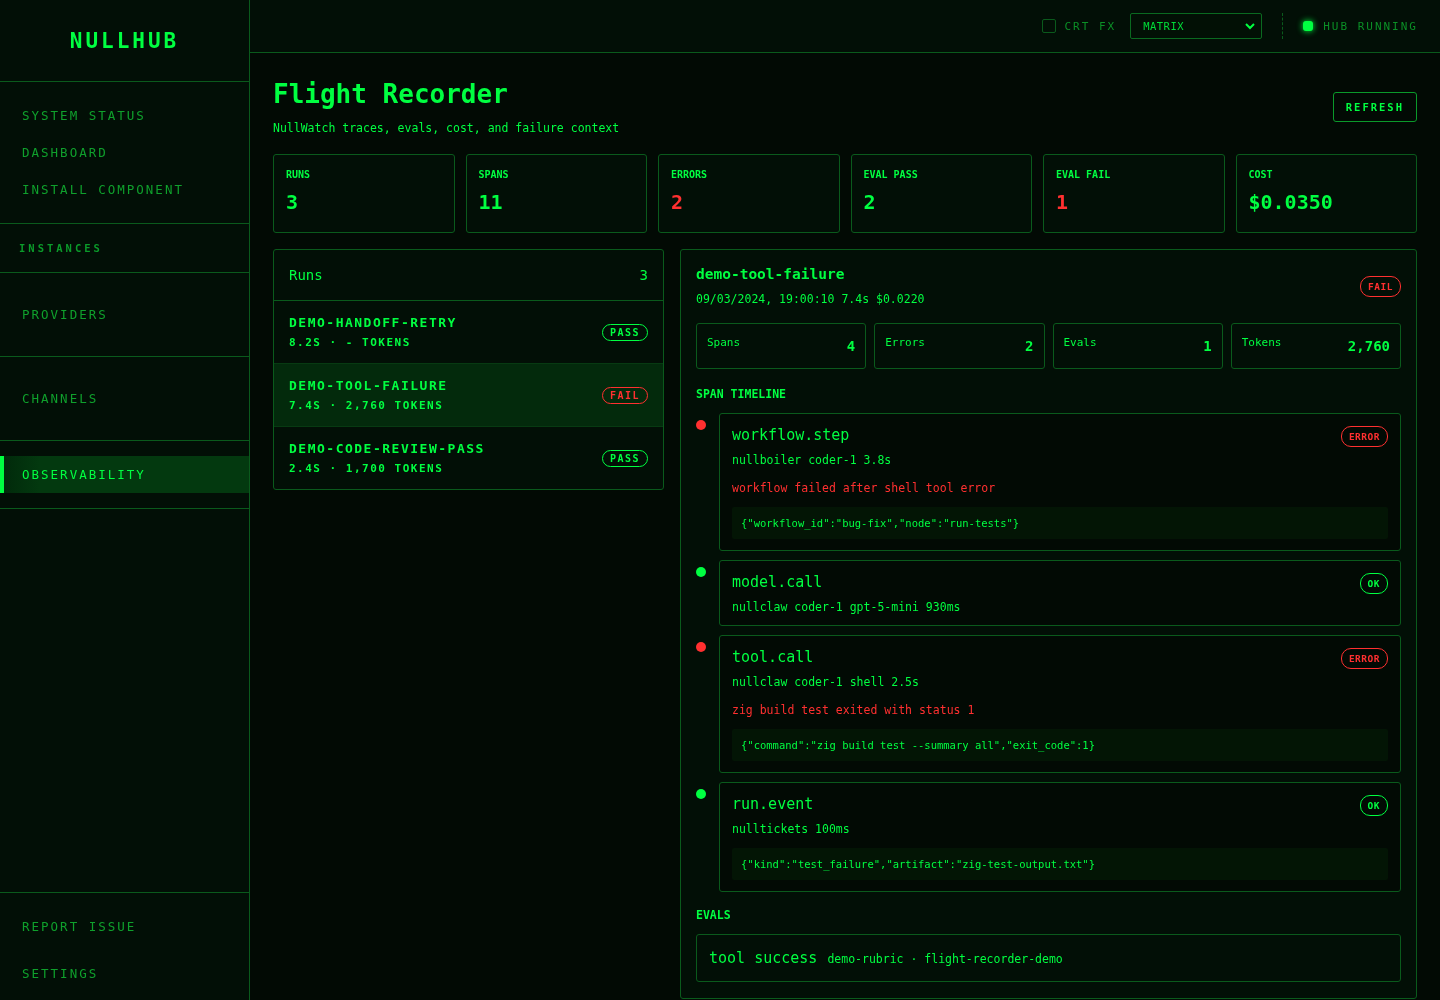 Image resolution: width=1440 pixels, height=1000 pixels. I want to click on metric-value: 4, so click(851, 347).